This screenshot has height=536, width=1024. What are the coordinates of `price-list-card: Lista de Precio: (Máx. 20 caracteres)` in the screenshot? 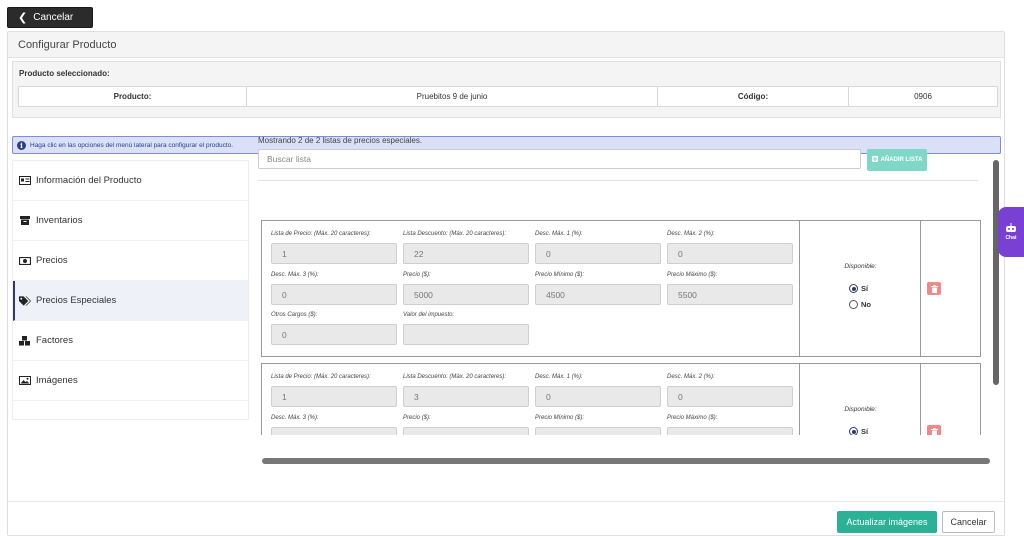 It's located at (621, 399).